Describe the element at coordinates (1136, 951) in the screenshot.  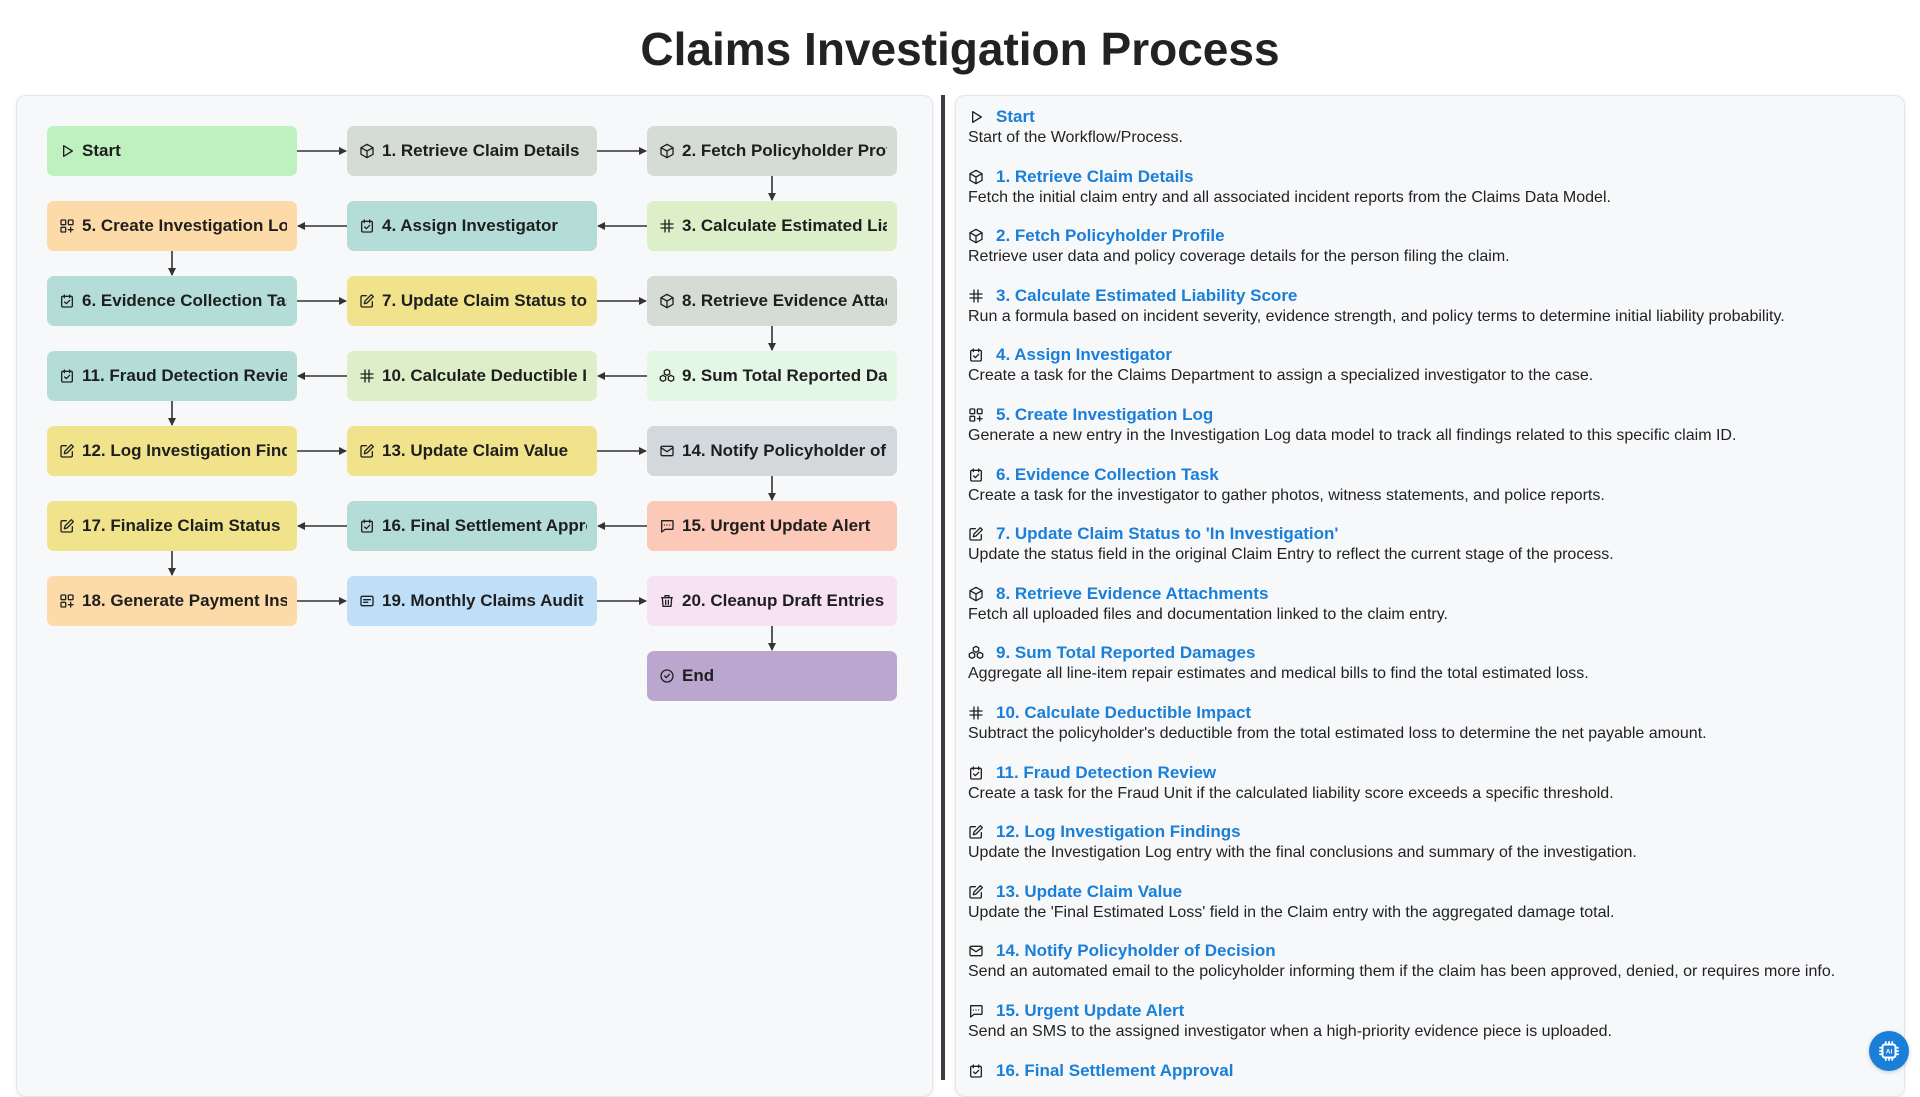
I see `step-title-link: 14. Notify Policyholder of Decision` at that location.